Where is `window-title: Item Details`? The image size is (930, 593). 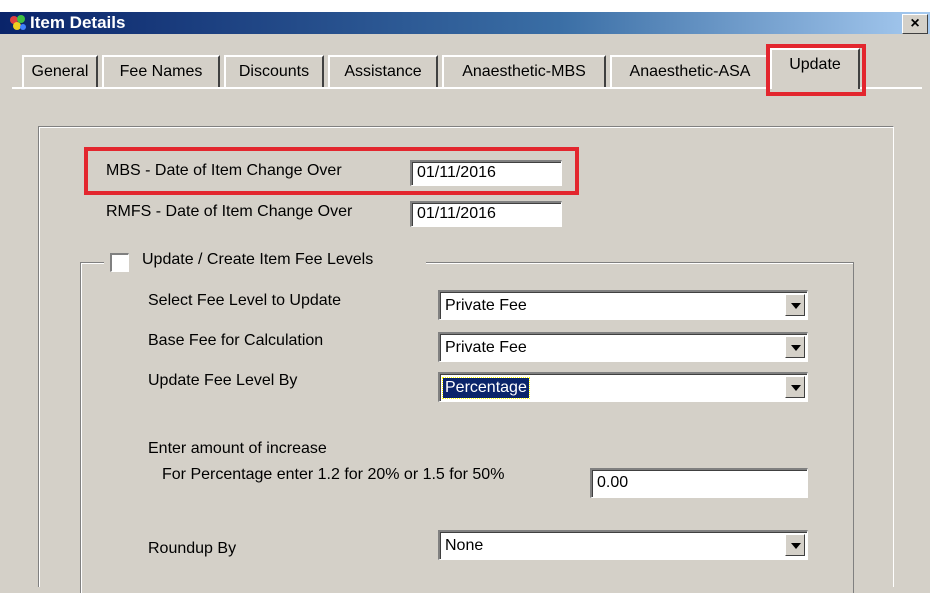
window-title: Item Details is located at coordinates (78, 22).